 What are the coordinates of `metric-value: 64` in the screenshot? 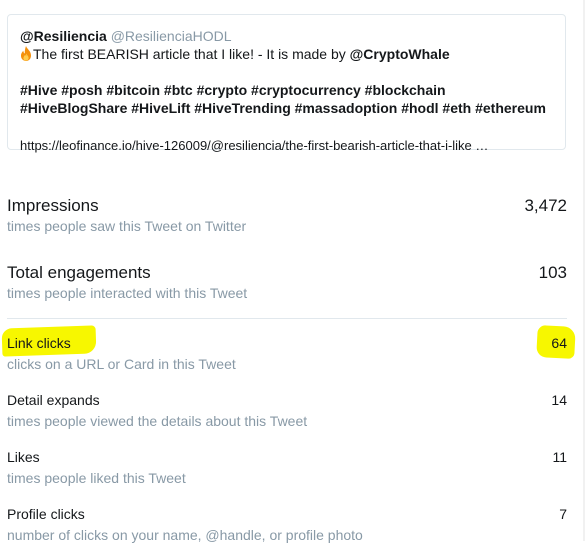 It's located at (559, 343).